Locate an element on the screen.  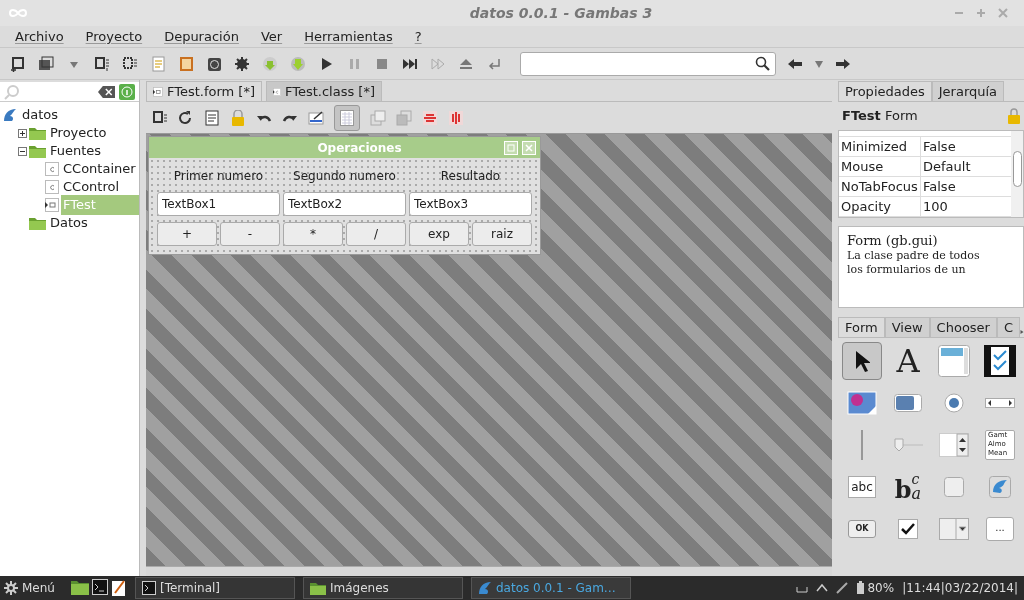
back-arrow-icon is located at coordinates (795, 63).